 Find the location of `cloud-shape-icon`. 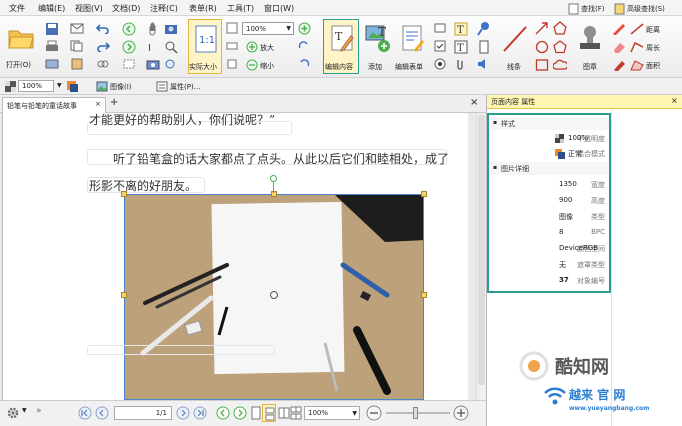

cloud-shape-icon is located at coordinates (560, 65).